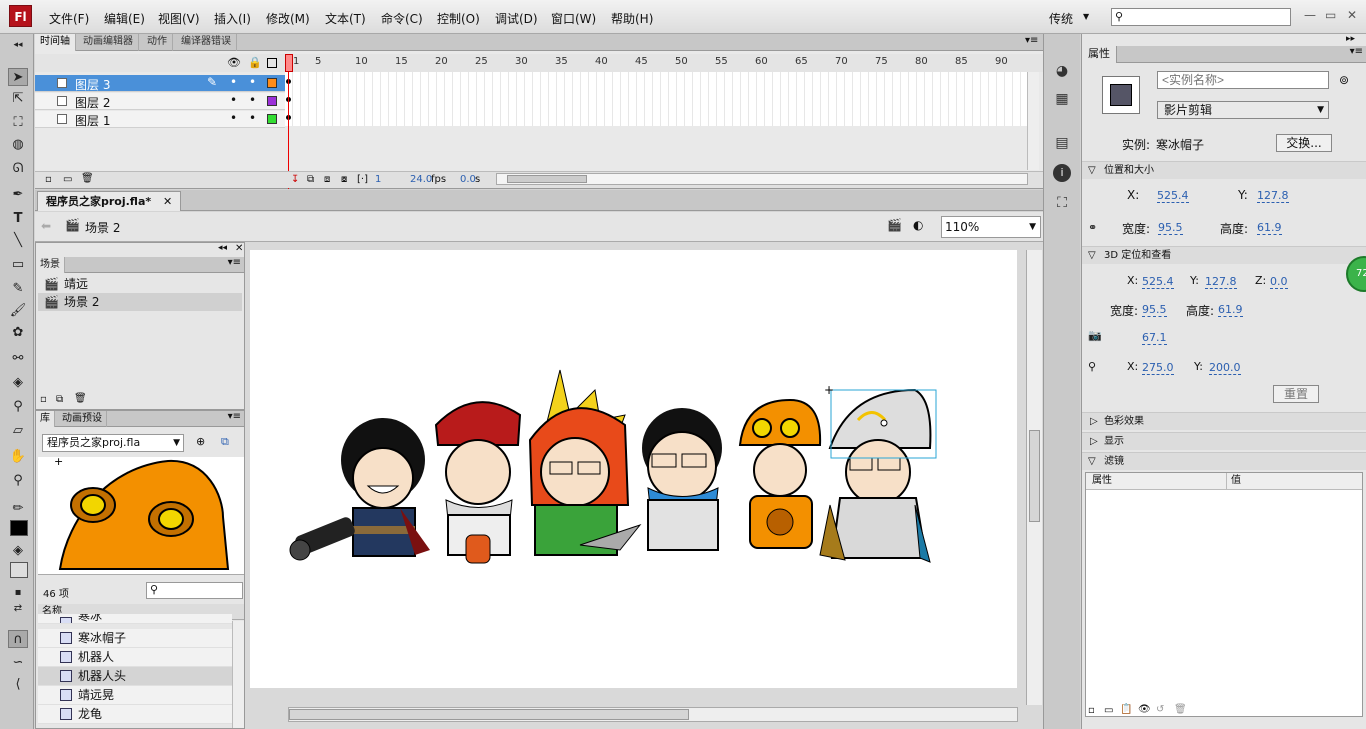  What do you see at coordinates (18, 551) in the screenshot?
I see `fill-color-icon: ◈` at bounding box center [18, 551].